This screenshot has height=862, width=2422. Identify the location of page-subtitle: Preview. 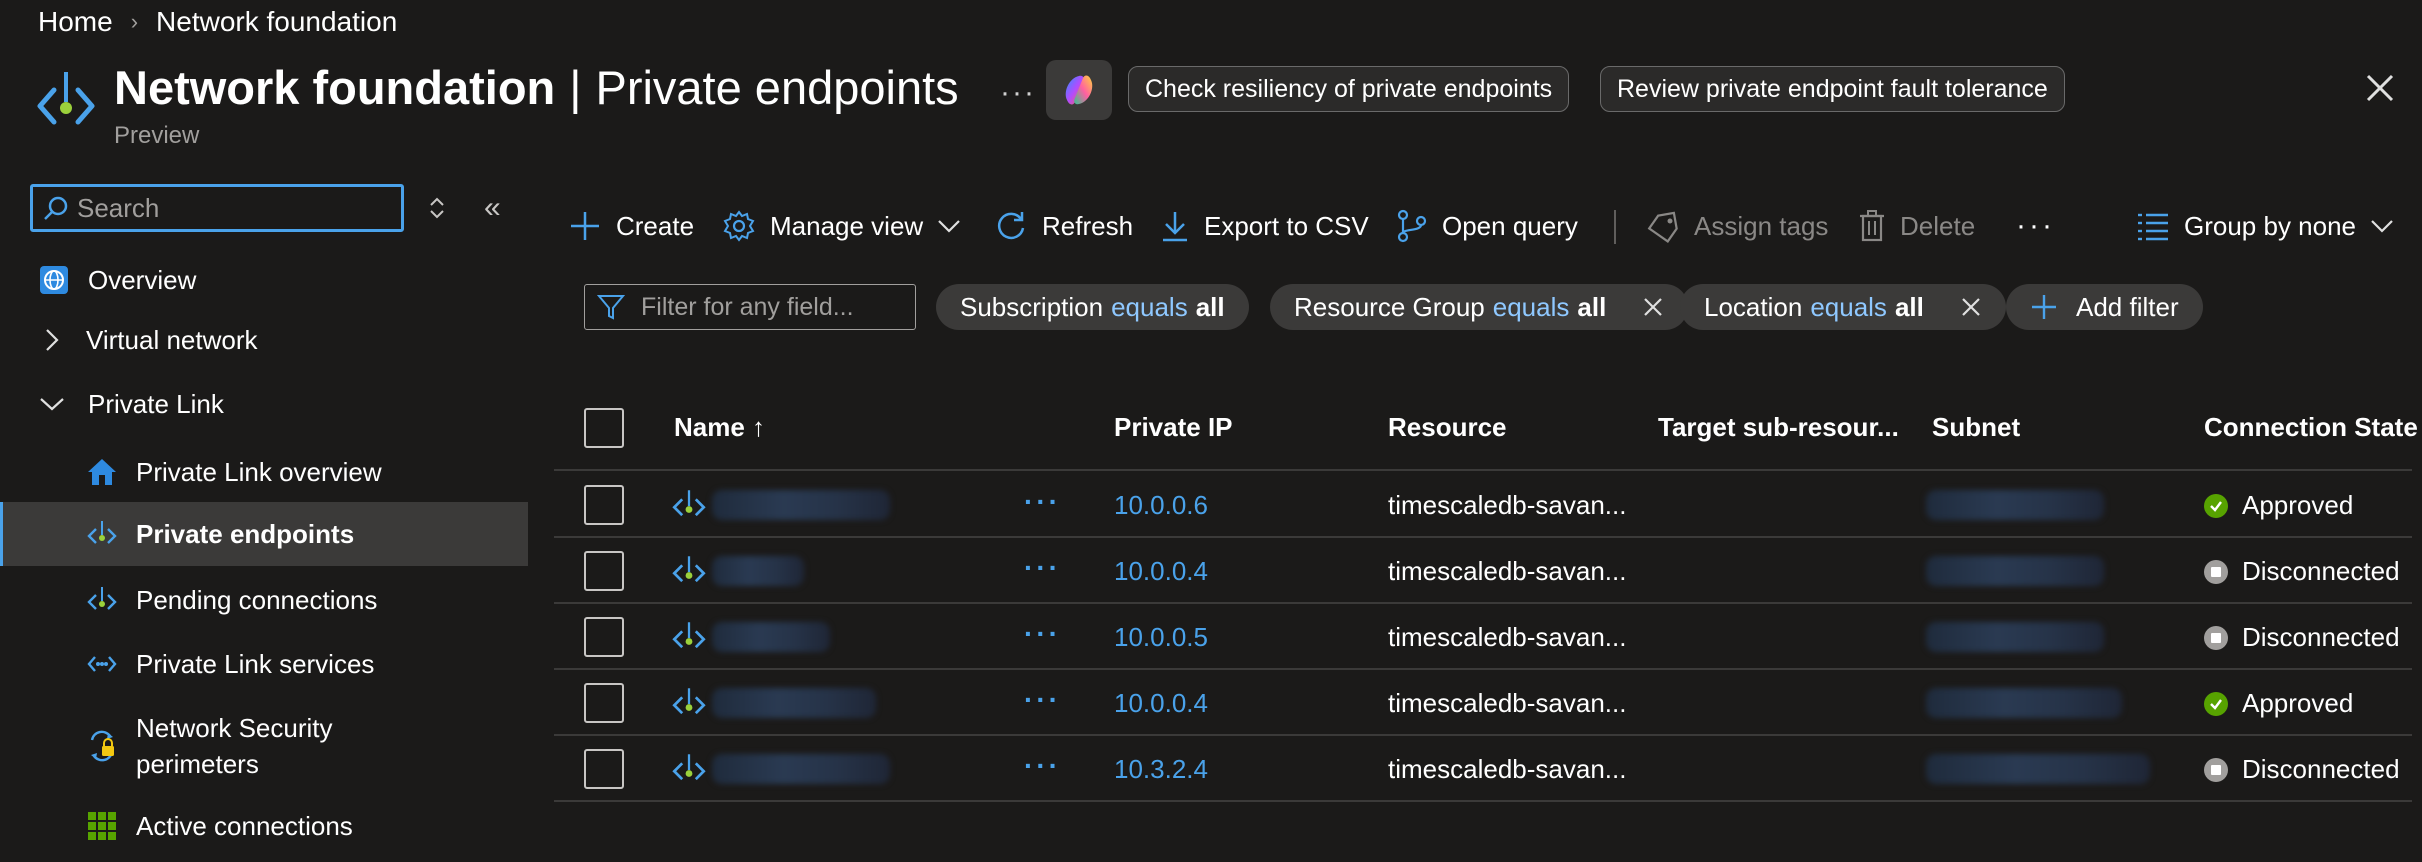
(157, 135).